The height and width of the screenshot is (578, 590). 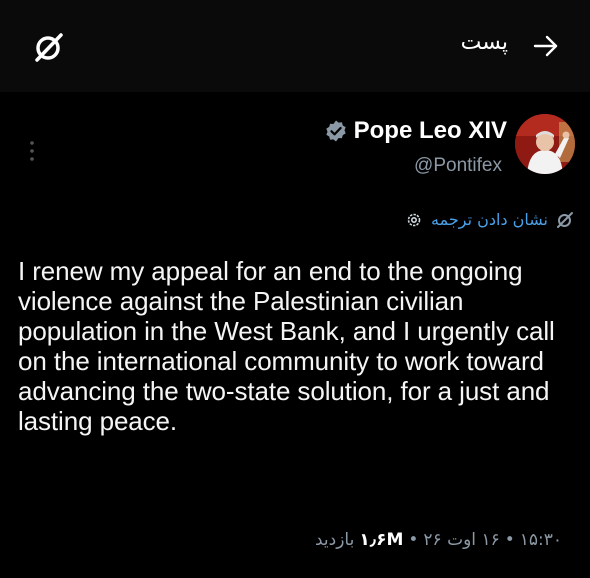 I want to click on gear-icon, so click(x=414, y=220).